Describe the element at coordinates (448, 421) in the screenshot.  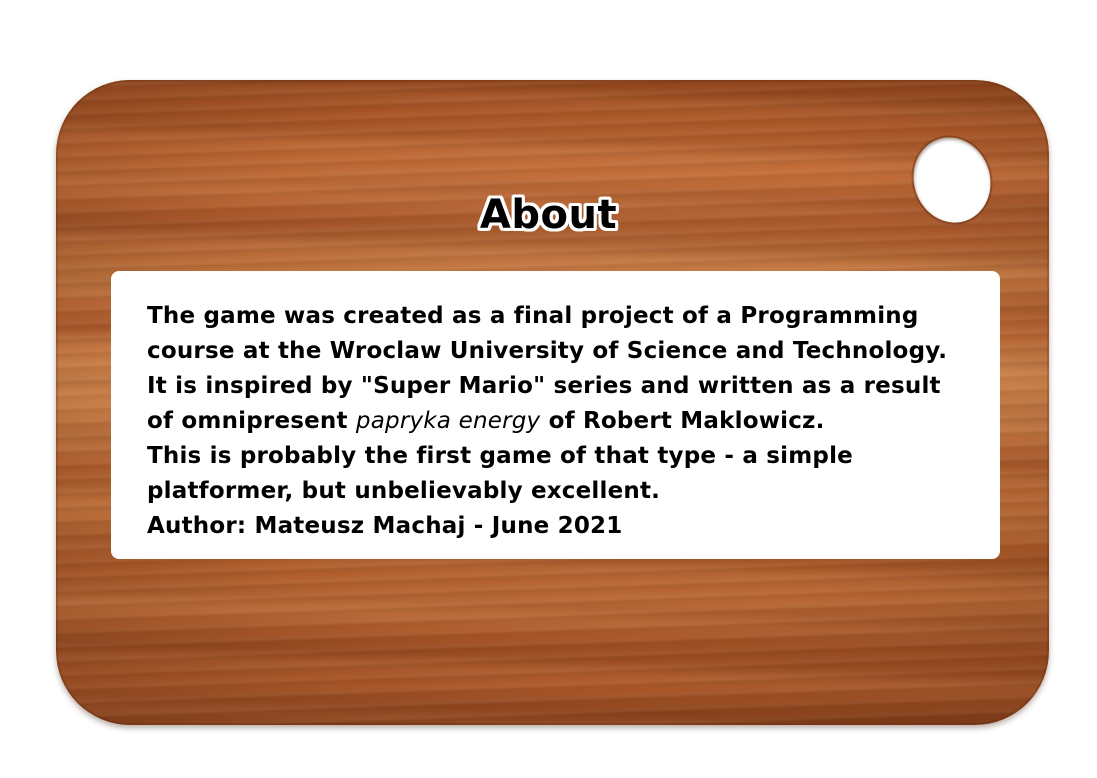
I see `about-line-emphasis: papryka energy` at that location.